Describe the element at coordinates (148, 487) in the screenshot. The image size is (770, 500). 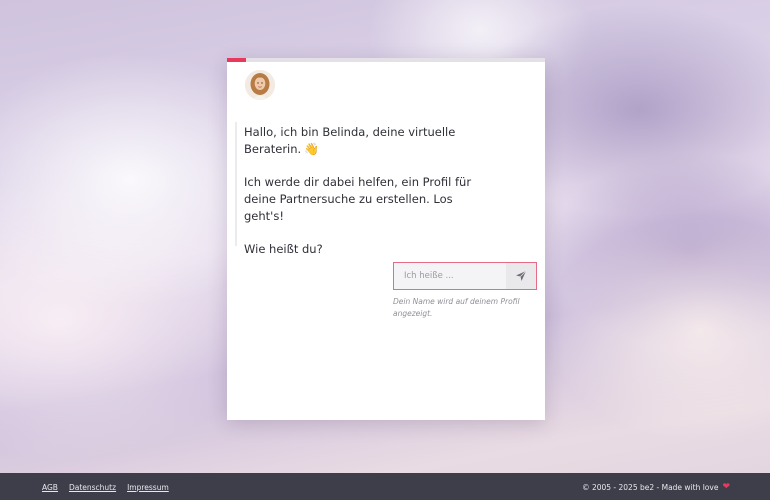
I see `footer-link-impressum: Impressum` at that location.